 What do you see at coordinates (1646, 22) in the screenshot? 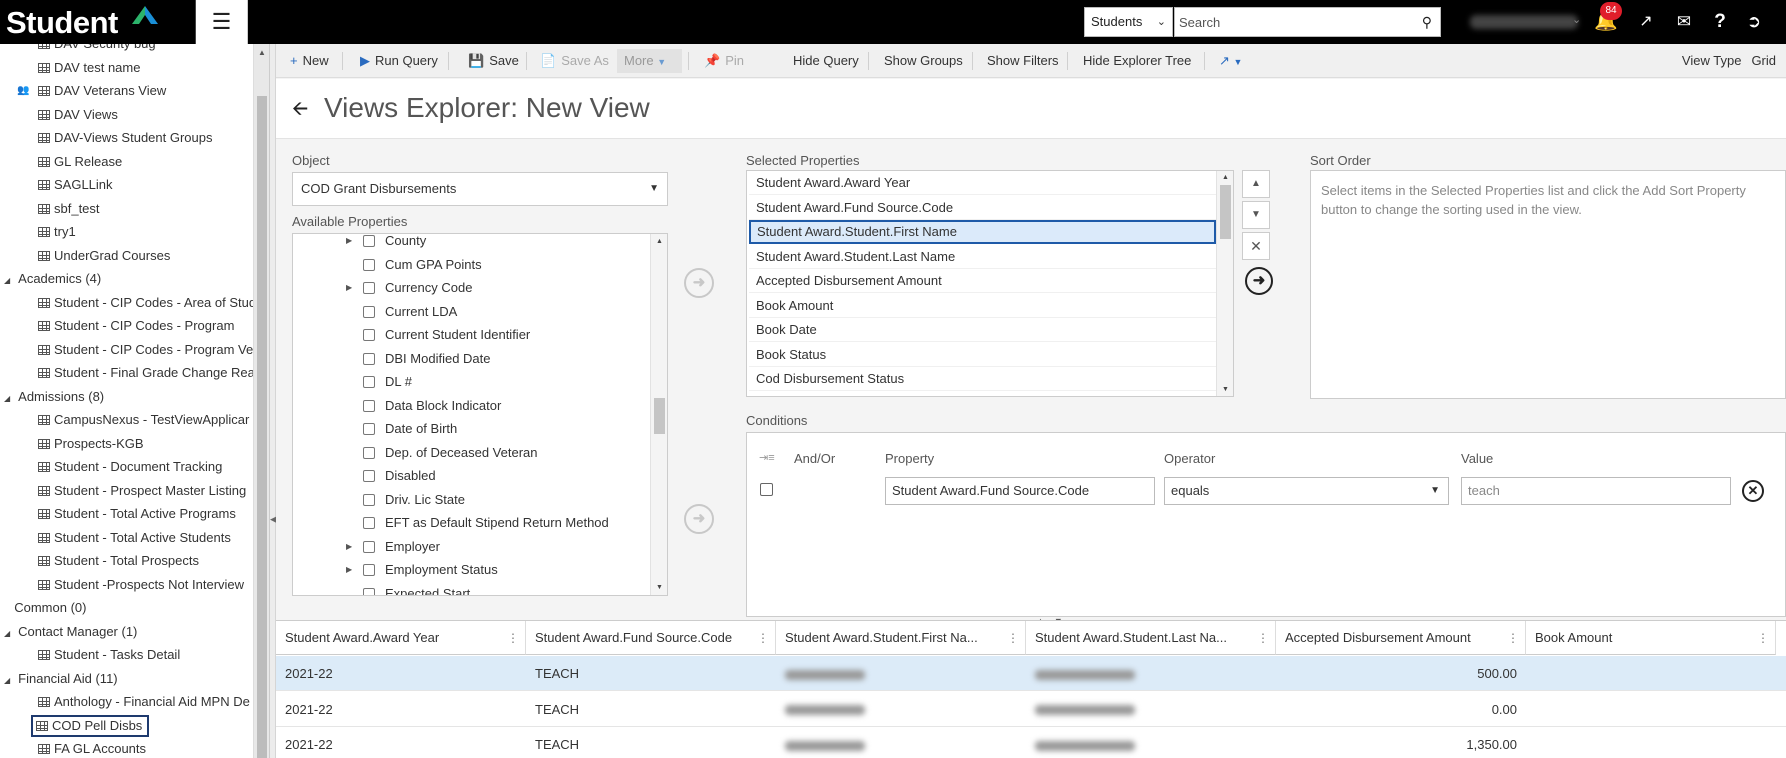
I see `external-link-icon: ↗` at bounding box center [1646, 22].